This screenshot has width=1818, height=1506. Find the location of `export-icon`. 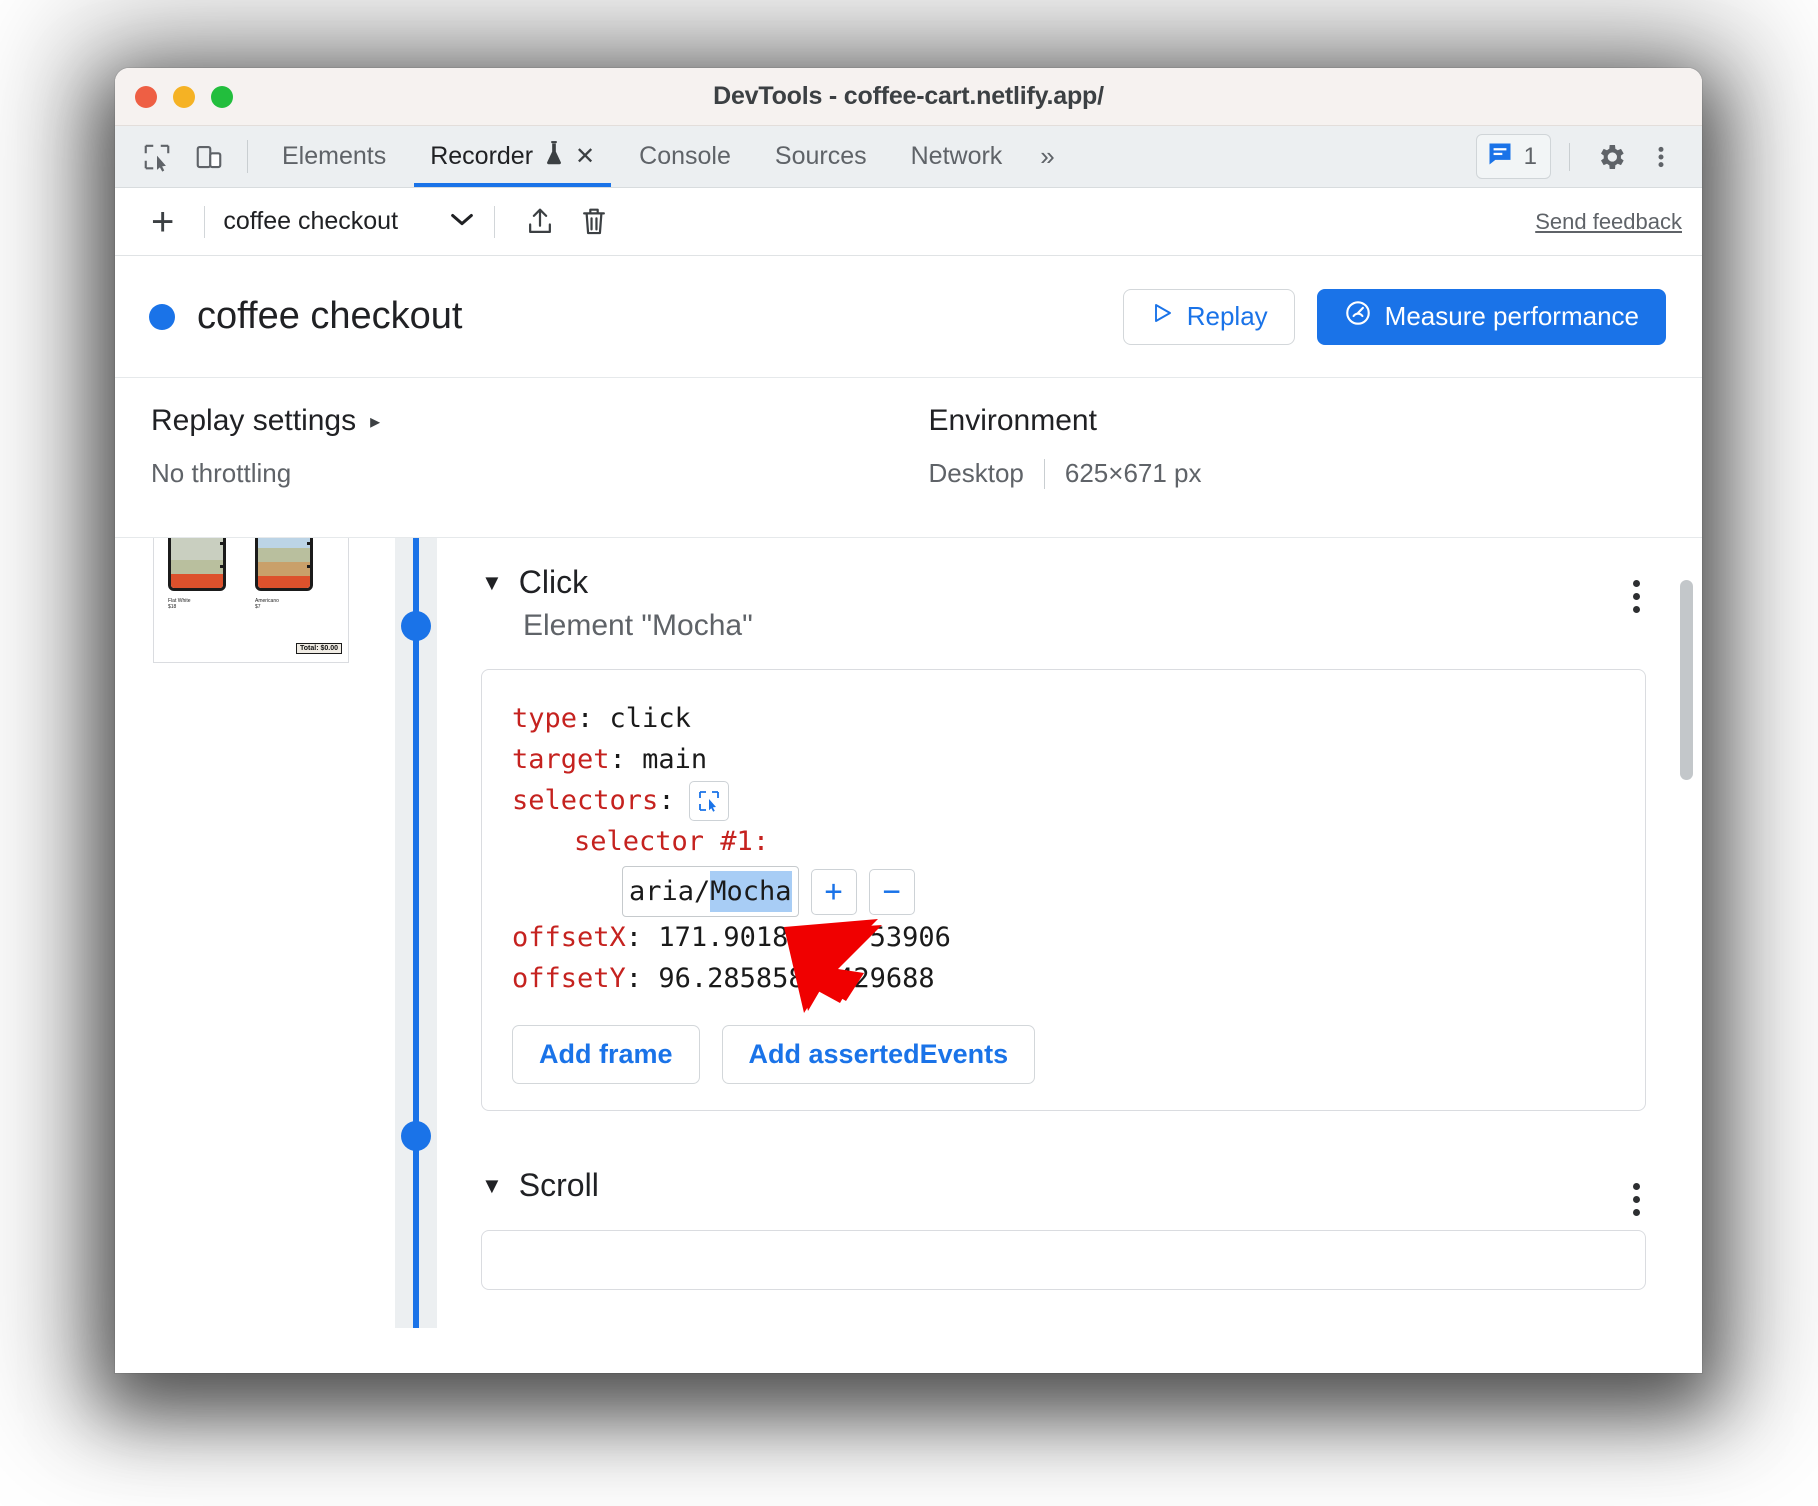

export-icon is located at coordinates (540, 222).